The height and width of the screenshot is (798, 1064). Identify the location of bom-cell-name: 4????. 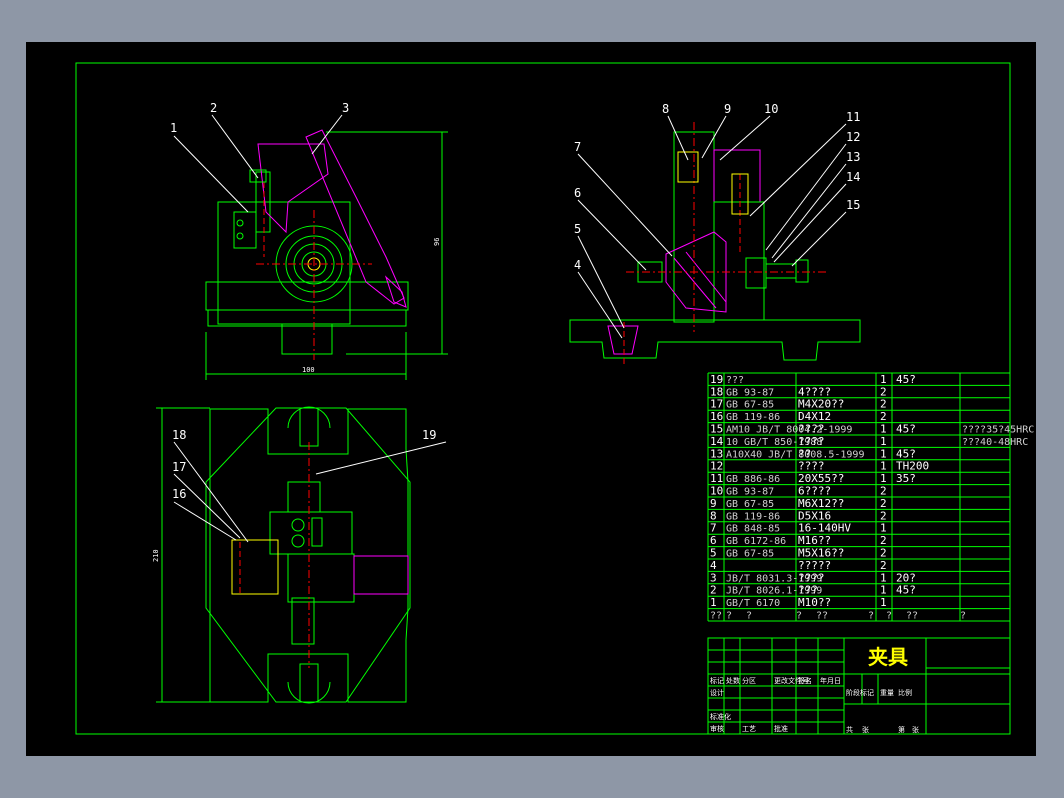
(814, 391).